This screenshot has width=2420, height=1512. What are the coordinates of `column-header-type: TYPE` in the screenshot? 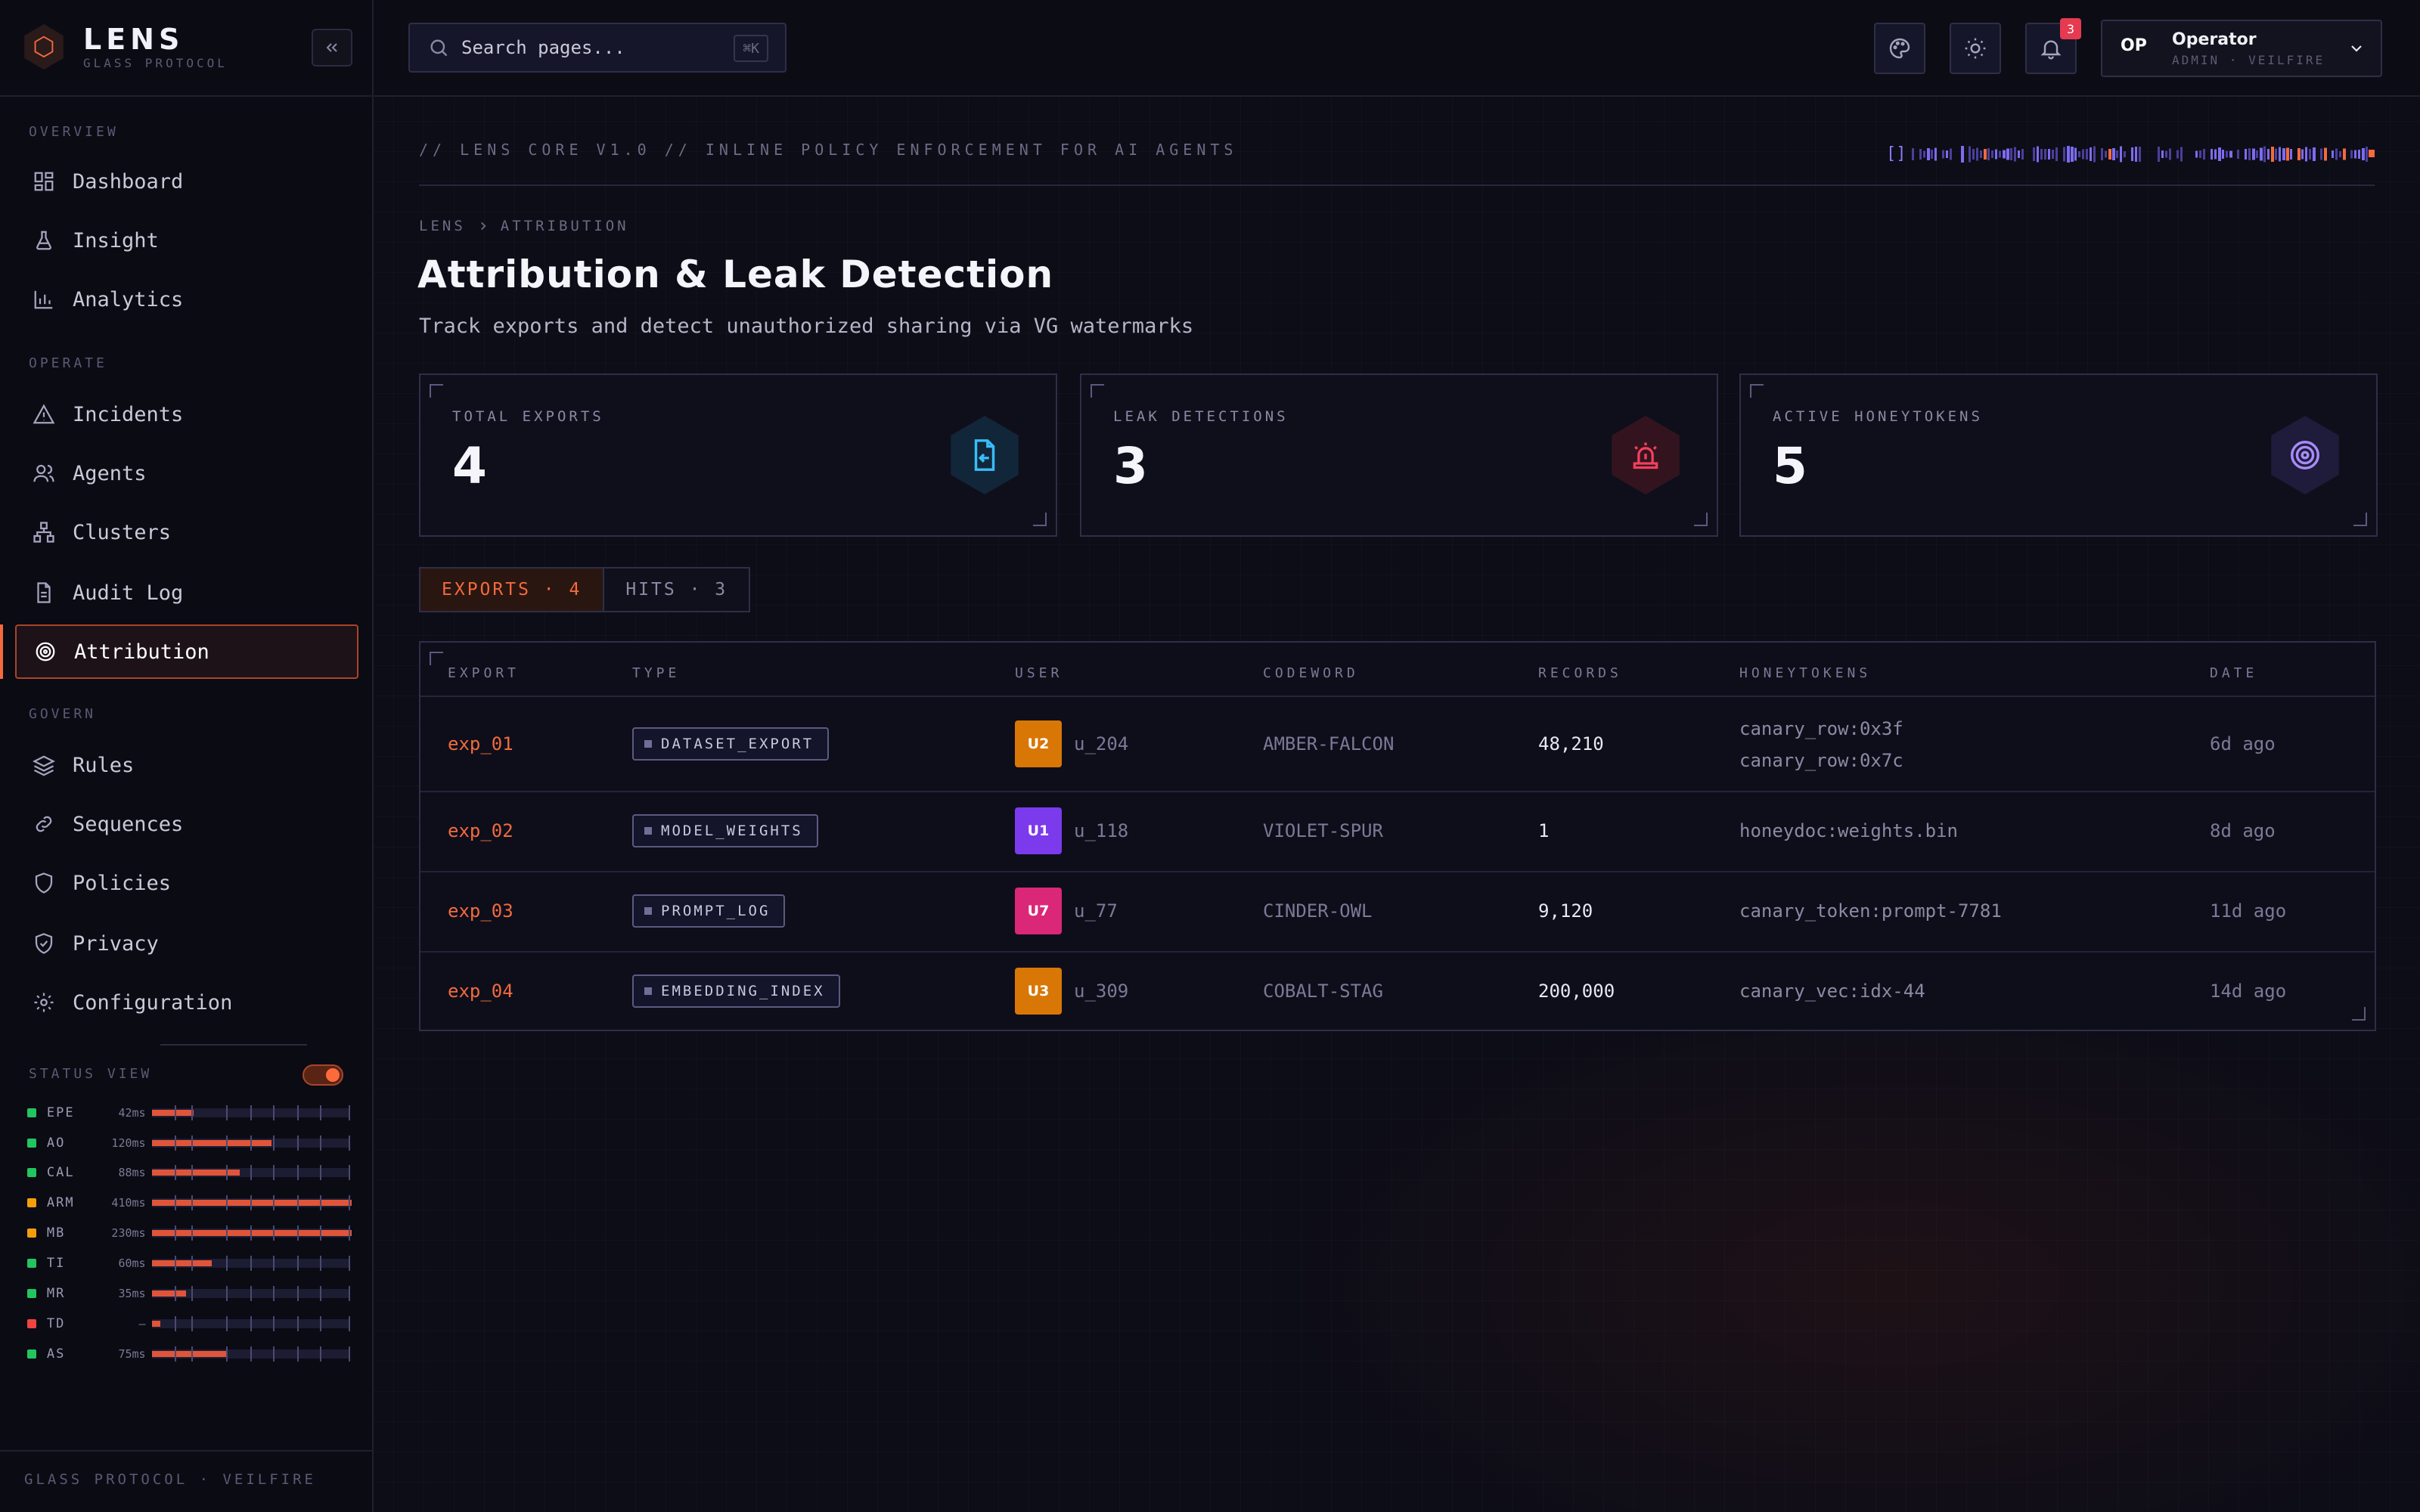 It's located at (656, 673).